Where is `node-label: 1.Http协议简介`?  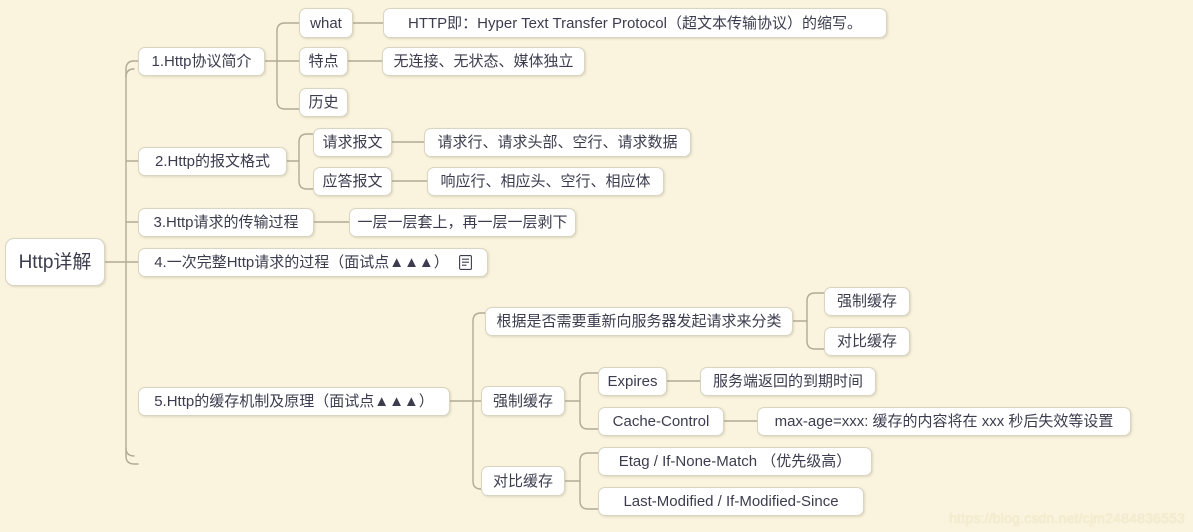
node-label: 1.Http协议简介 is located at coordinates (201, 61).